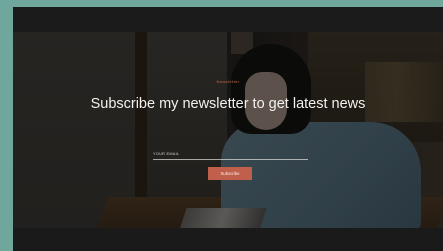  What do you see at coordinates (228, 239) in the screenshot?
I see `footer-bar` at bounding box center [228, 239].